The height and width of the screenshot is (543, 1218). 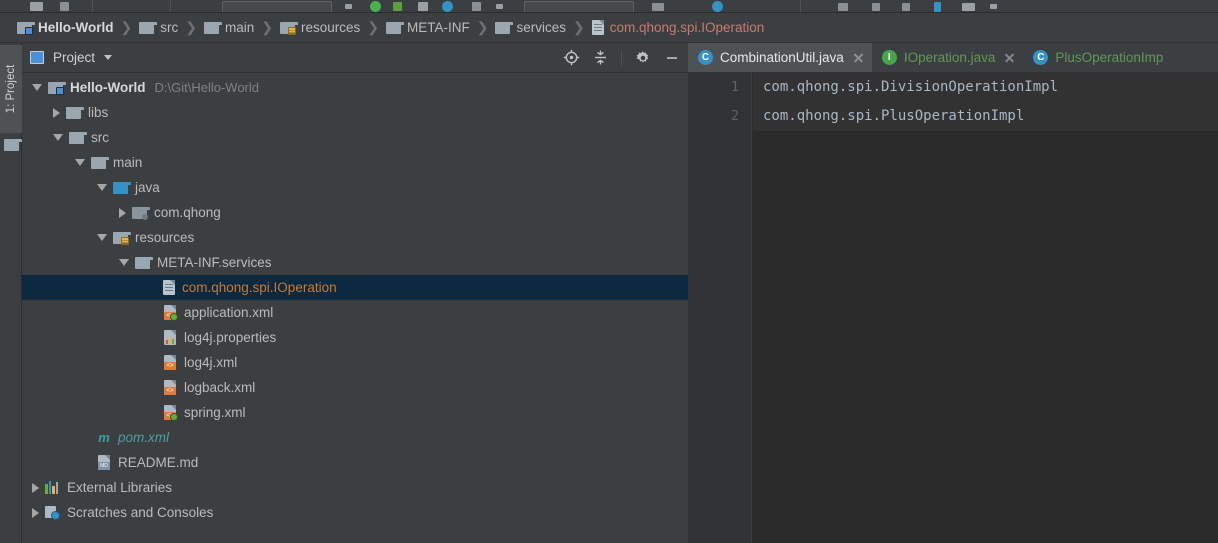 I want to click on tree-node-scratches-and-consoles: Scratches and Consoles, so click(x=355, y=512).